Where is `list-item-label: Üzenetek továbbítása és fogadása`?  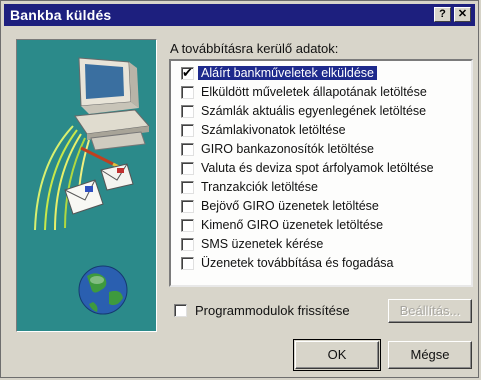 list-item-label: Üzenetek továbbítása és fogadása is located at coordinates (297, 263).